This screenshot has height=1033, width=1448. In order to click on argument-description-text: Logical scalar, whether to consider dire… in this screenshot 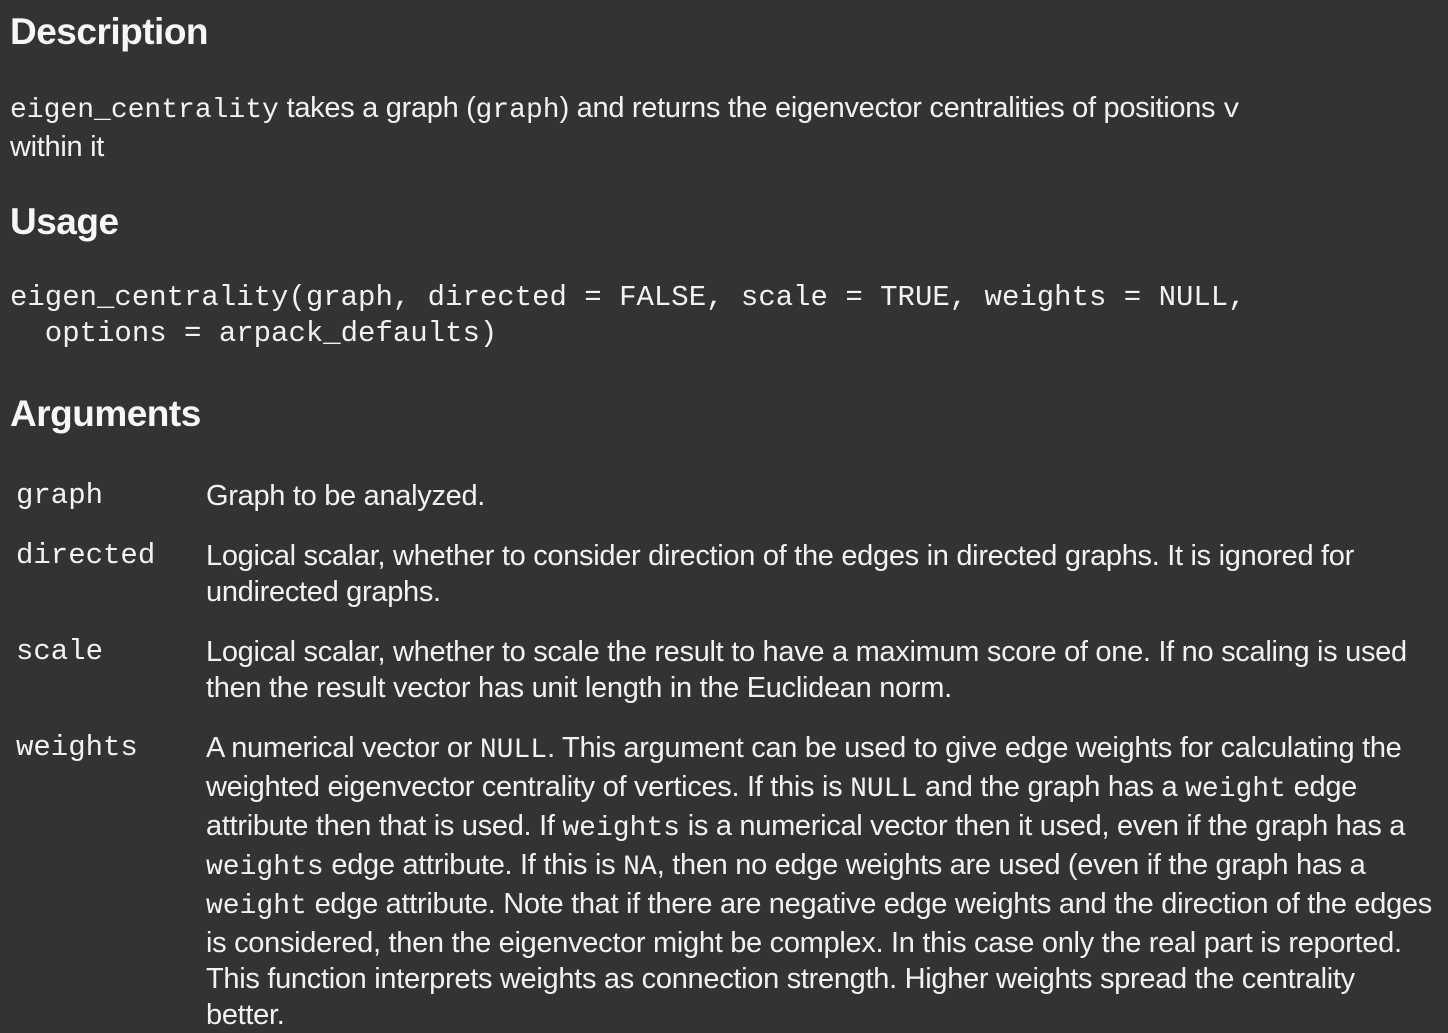, I will do `click(780, 574)`.